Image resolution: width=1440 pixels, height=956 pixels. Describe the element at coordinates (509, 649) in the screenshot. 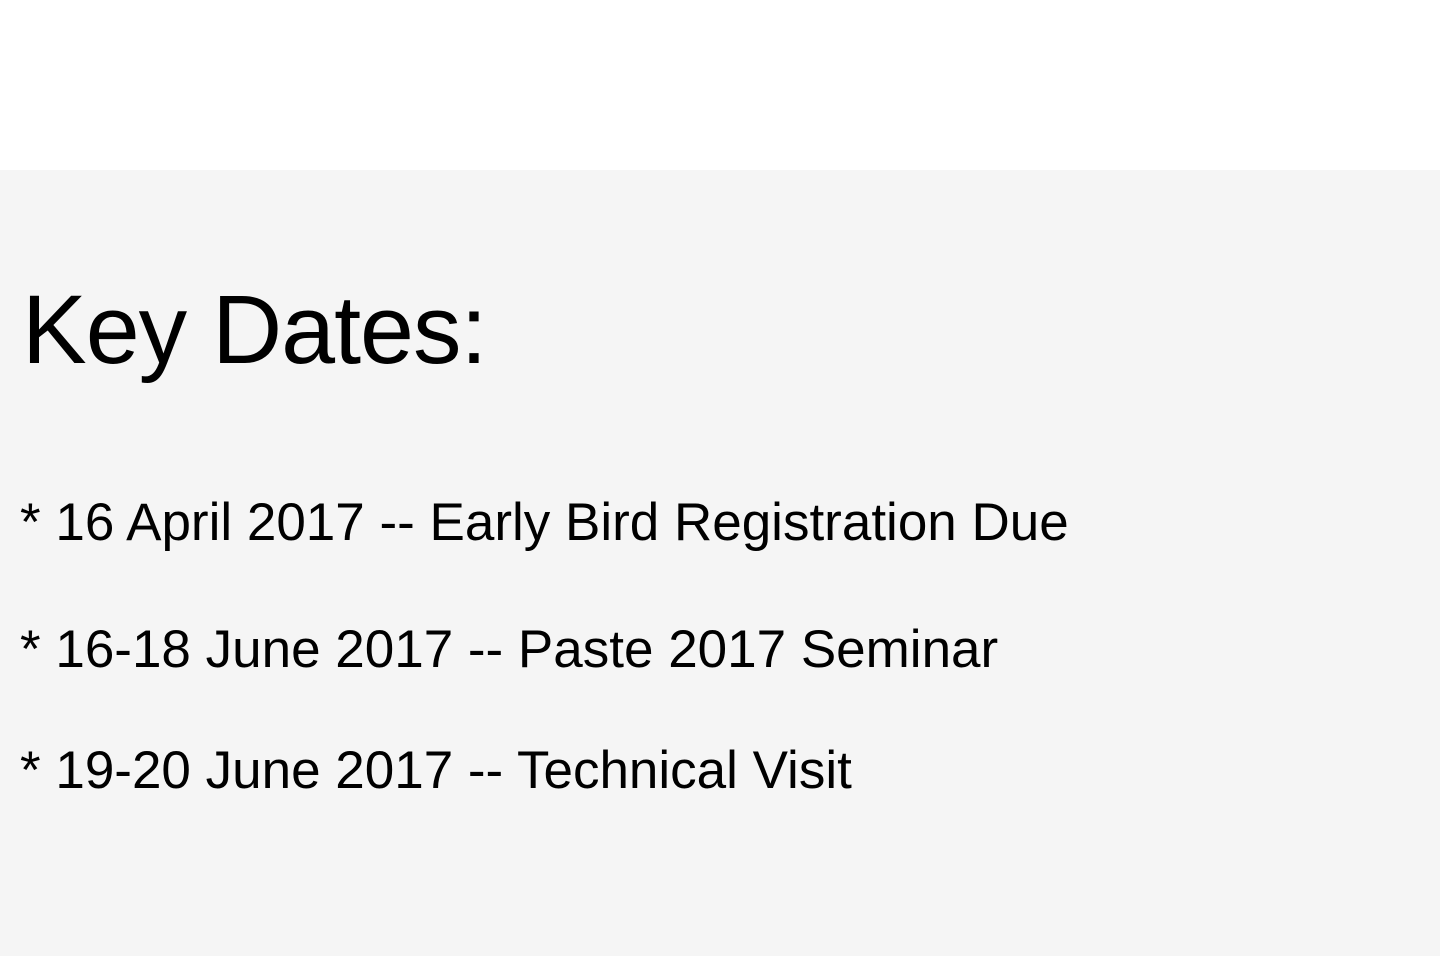

I see `key-date-seminar: * 16-18 June 2017 -- Paste 2017 Seminar` at that location.